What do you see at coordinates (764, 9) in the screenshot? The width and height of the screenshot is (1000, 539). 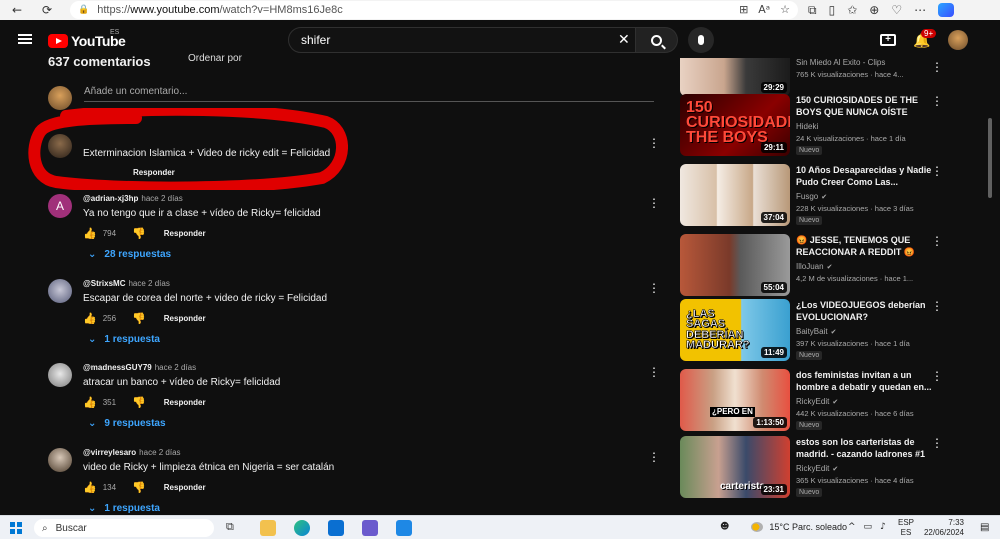 I see `read-aloud-icon: Aᵃ` at bounding box center [764, 9].